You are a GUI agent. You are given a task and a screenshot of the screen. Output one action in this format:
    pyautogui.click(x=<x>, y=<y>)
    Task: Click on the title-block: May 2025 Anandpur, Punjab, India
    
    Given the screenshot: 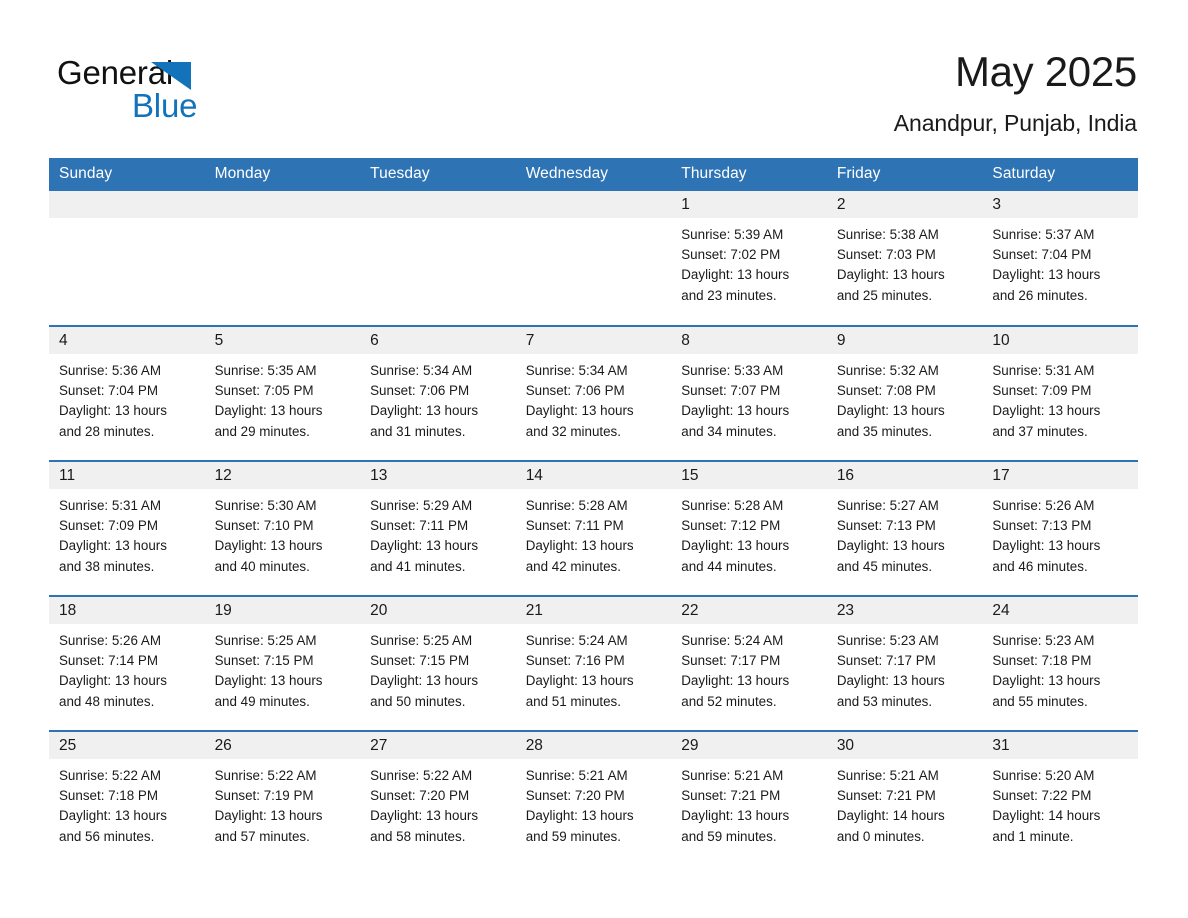 What is the action you would take?
    pyautogui.click(x=1015, y=92)
    